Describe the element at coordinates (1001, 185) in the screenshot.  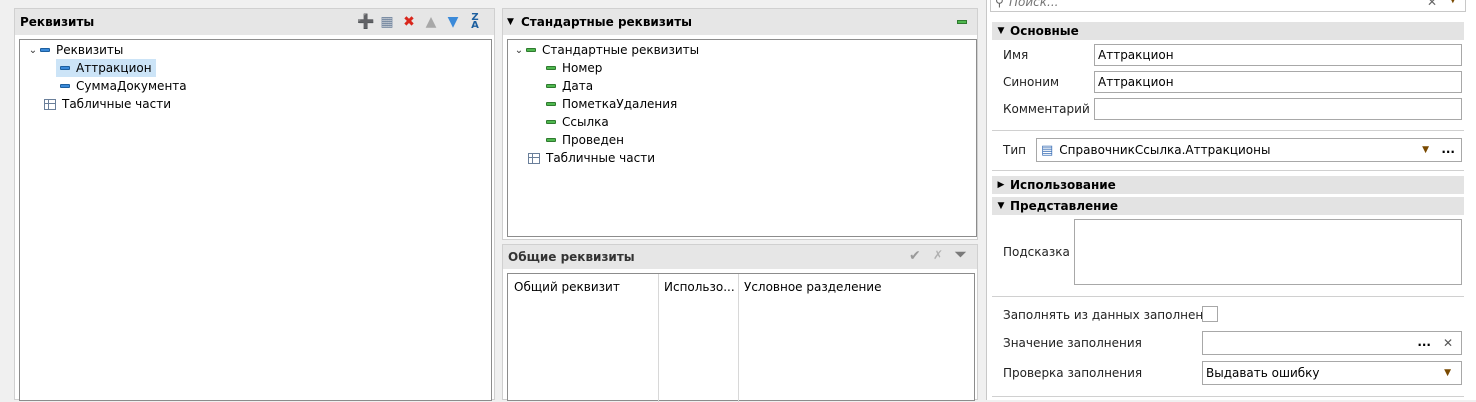
I see `expand-icon: ▶` at that location.